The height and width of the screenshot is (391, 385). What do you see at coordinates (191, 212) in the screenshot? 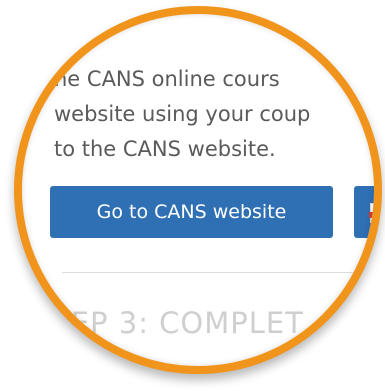
I see `go-to-cans-website-button: Go to CANS website` at bounding box center [191, 212].